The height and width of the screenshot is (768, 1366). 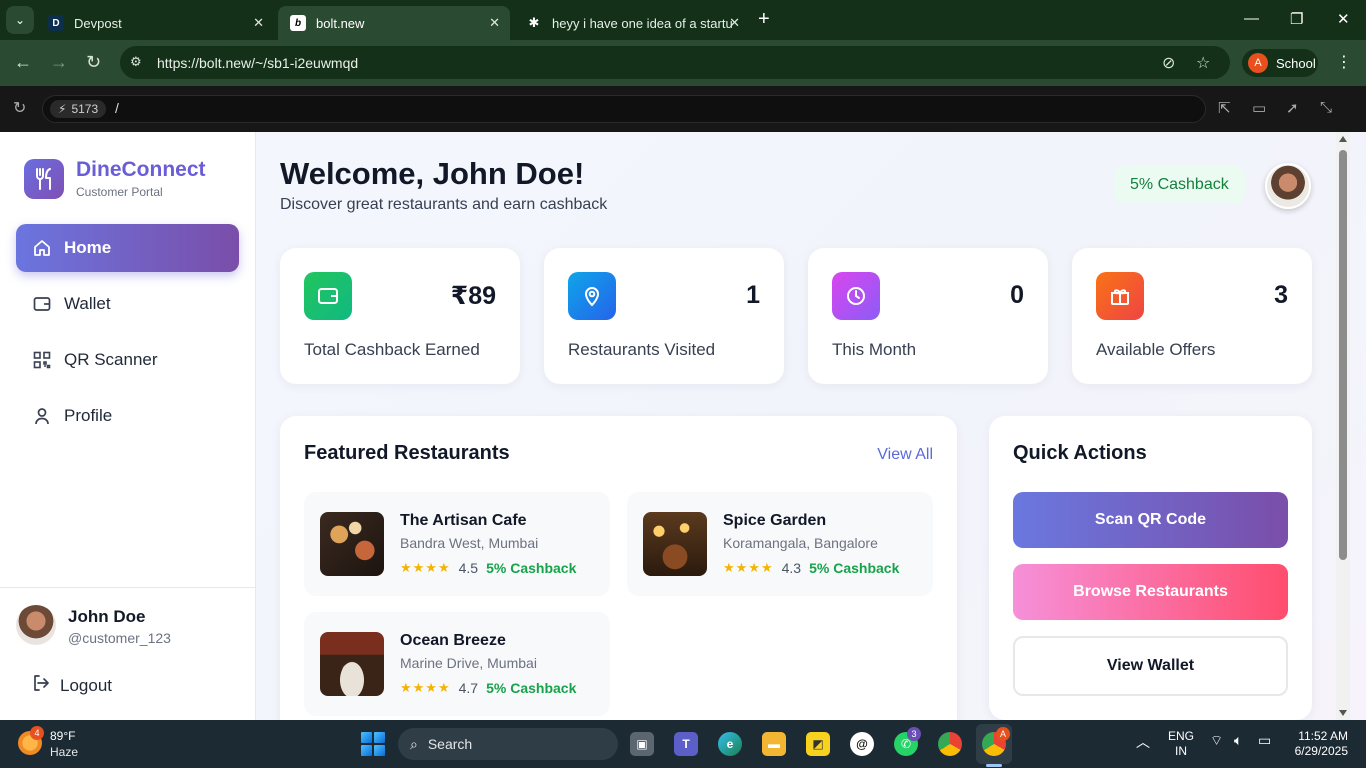 I want to click on restaurant-thumbnail, so click(x=352, y=544).